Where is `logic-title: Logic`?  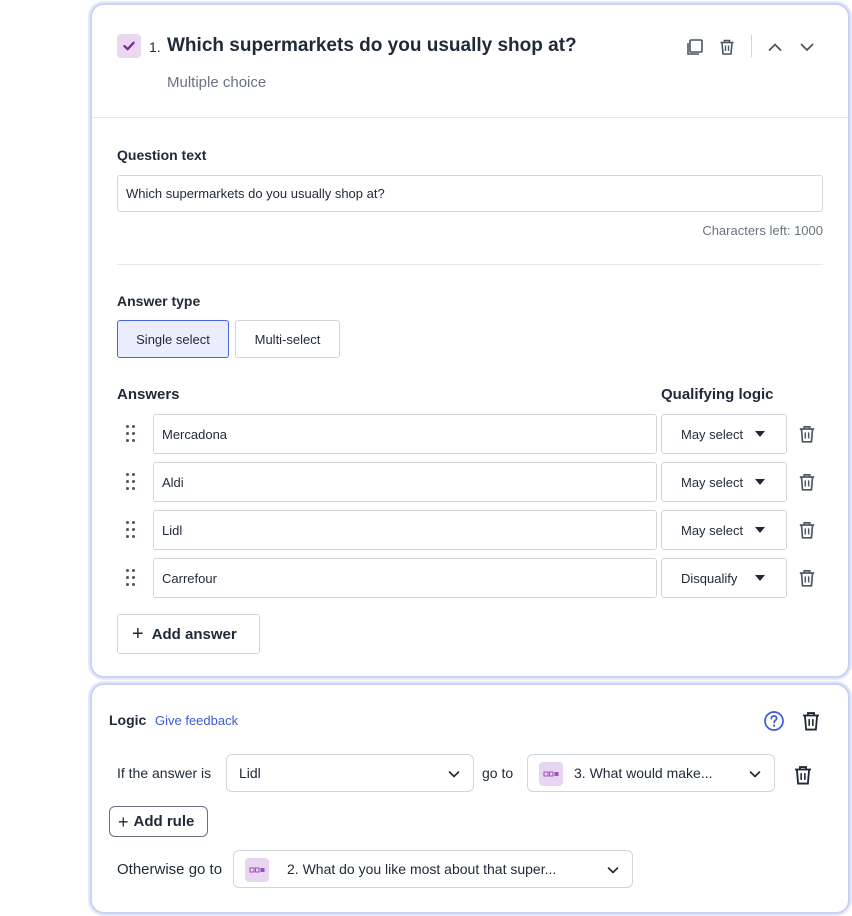 logic-title: Logic is located at coordinates (128, 720).